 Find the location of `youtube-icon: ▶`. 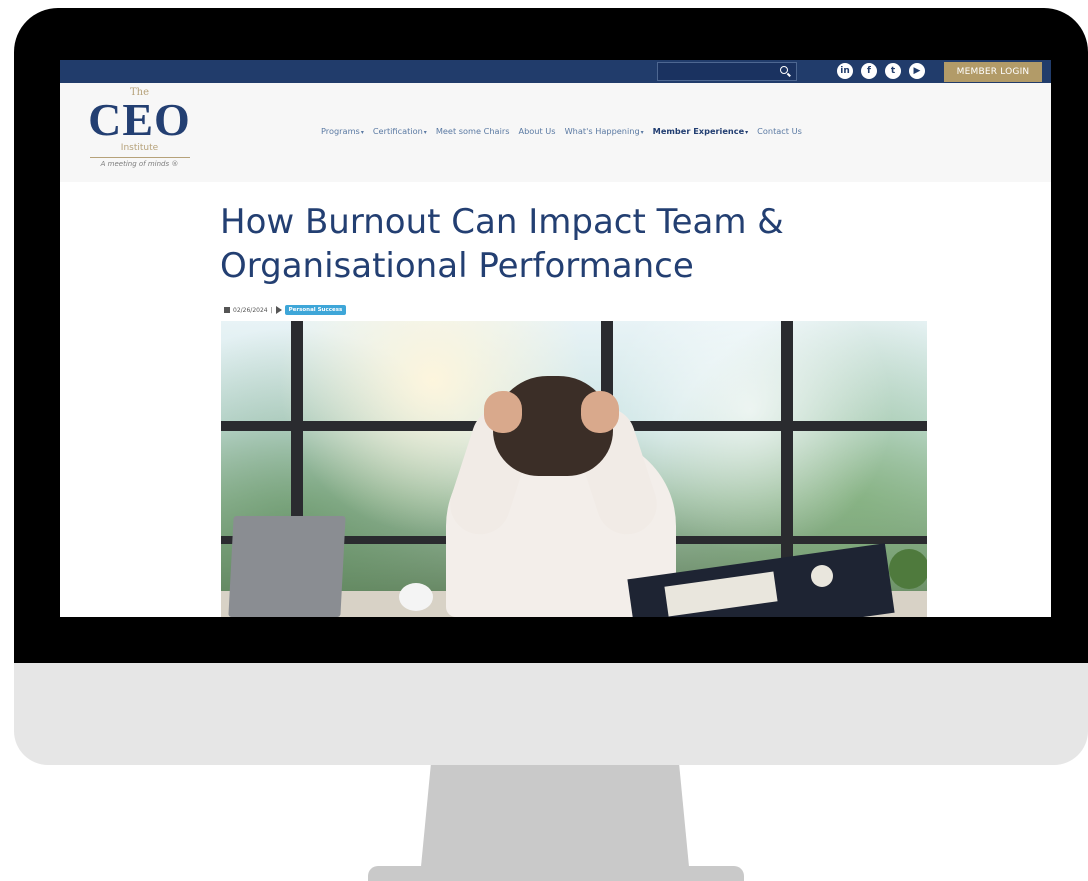

youtube-icon: ▶ is located at coordinates (917, 71).